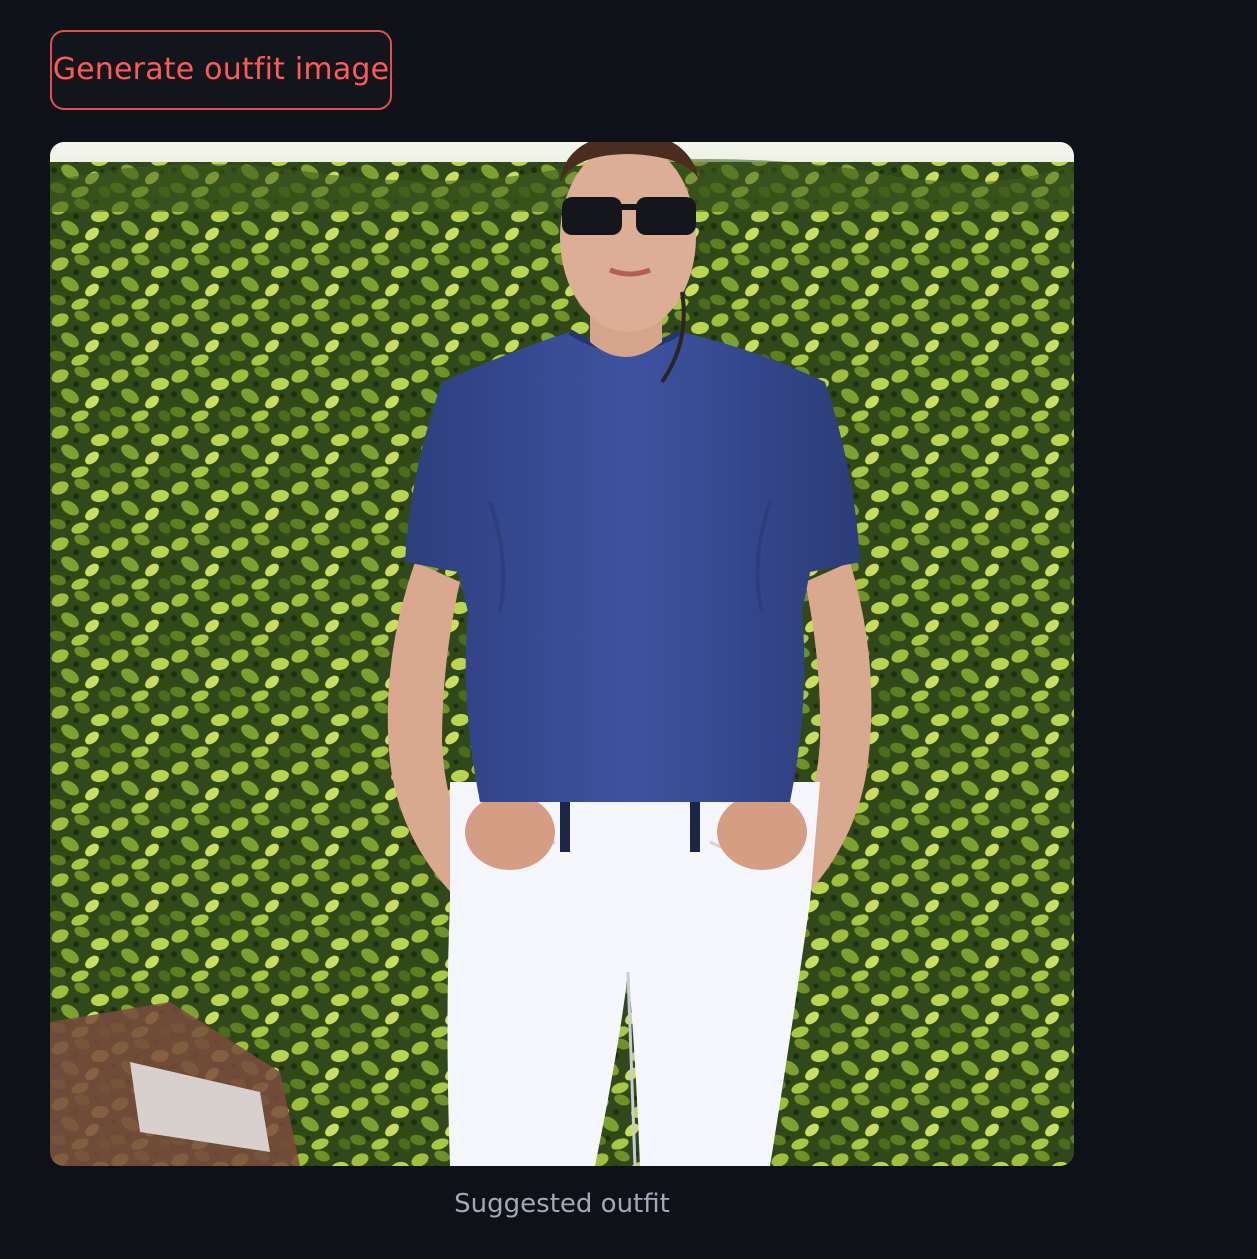 The image size is (1257, 1259). Describe the element at coordinates (221, 70) in the screenshot. I see `generate-outfit-image-button: Generate outfit image` at that location.